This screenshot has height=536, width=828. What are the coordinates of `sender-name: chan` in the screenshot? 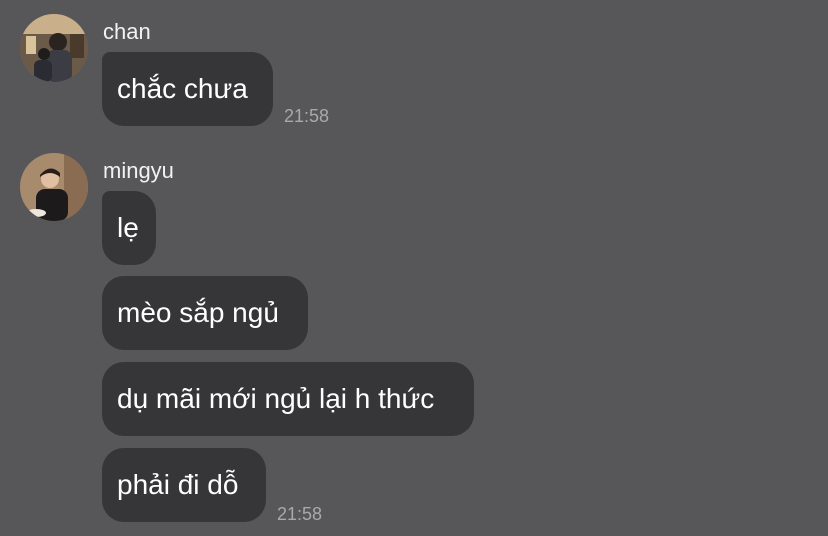 It's located at (127, 31).